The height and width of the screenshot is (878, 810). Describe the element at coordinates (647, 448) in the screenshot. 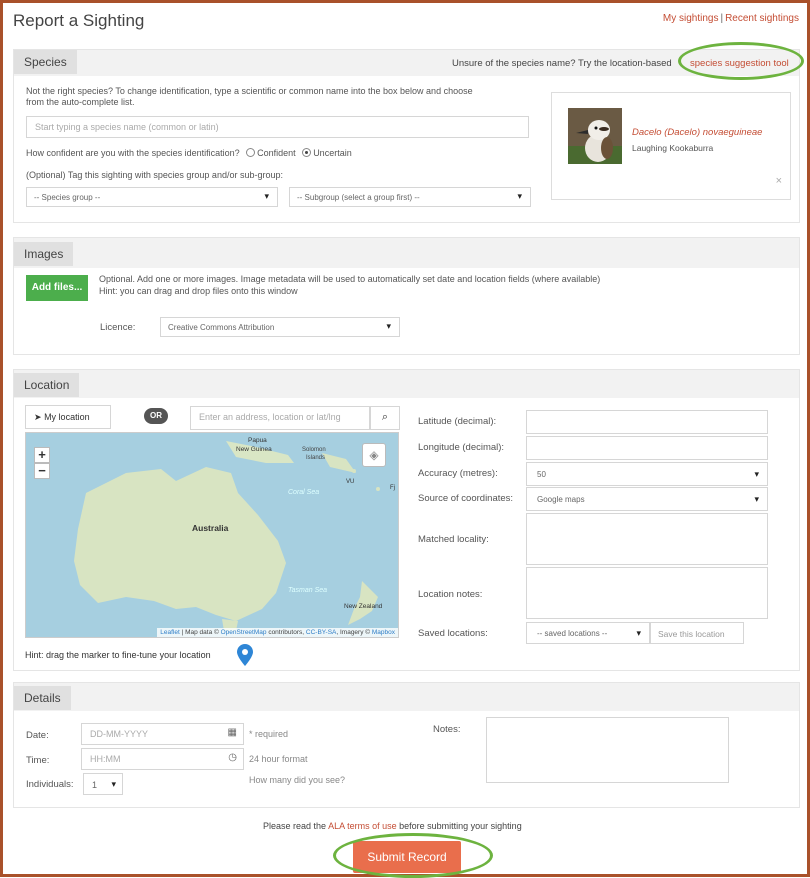

I see `longitude-input` at that location.